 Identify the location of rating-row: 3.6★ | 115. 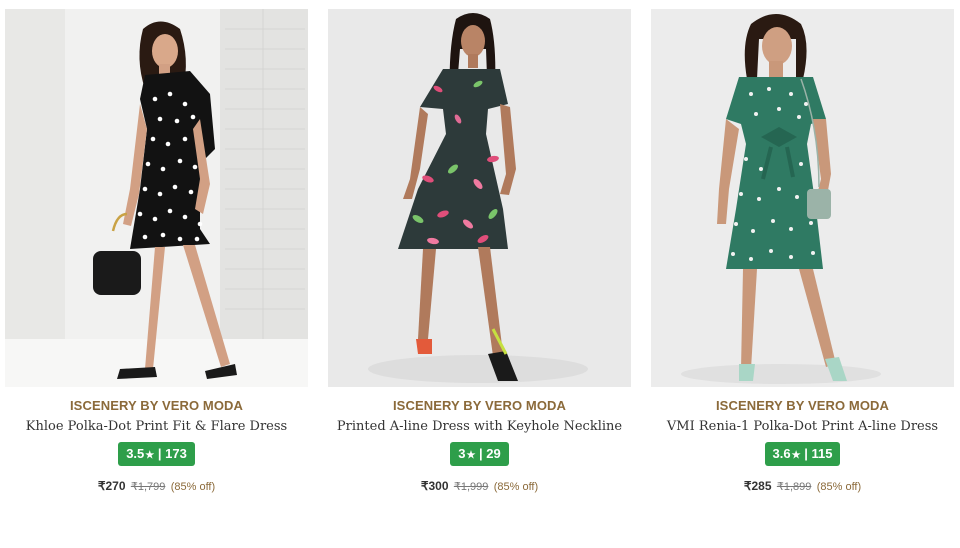
(802, 454).